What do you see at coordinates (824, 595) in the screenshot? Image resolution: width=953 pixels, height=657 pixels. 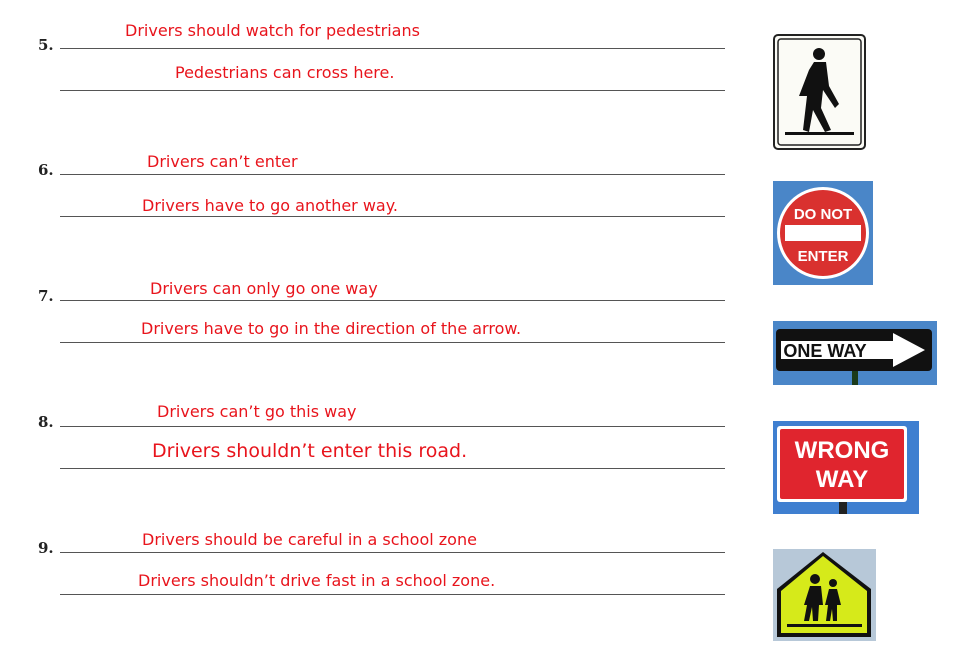 I see `school-crossing-sign-icon` at bounding box center [824, 595].